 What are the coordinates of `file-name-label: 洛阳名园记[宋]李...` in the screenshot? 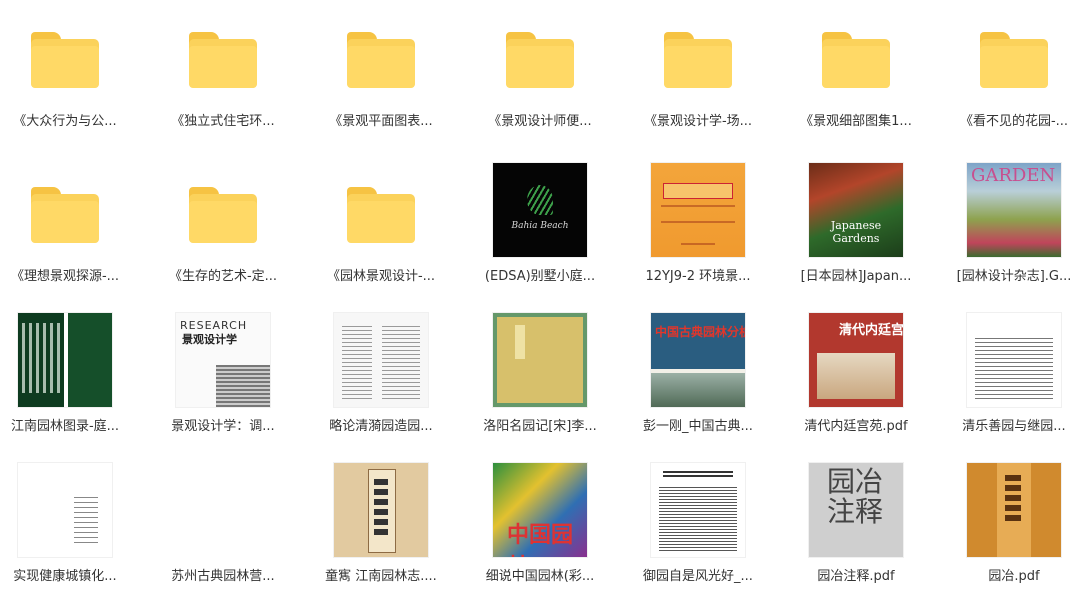 It's located at (540, 426).